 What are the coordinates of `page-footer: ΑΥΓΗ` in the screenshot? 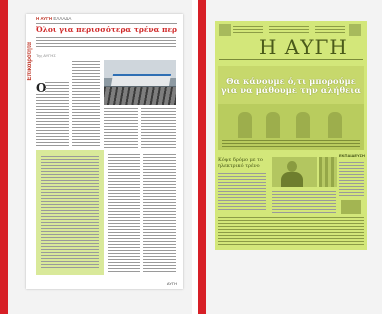 It's located at (171, 283).